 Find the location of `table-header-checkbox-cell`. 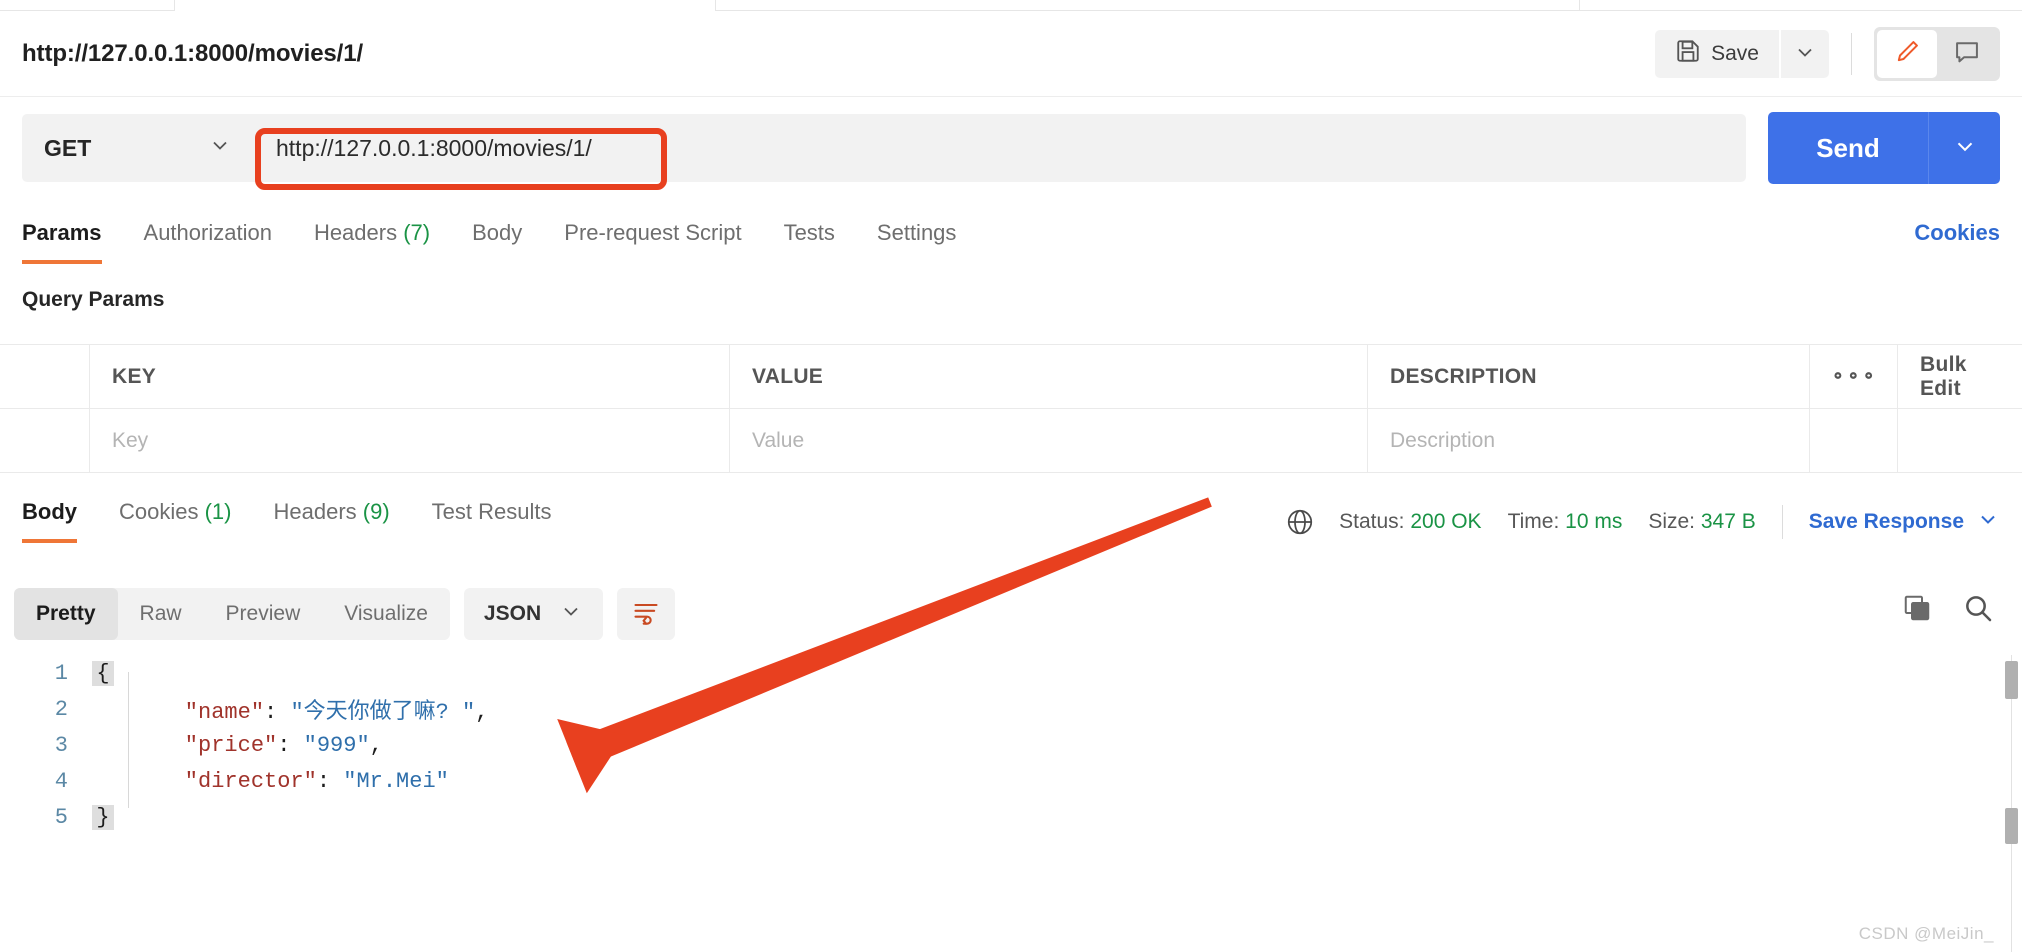

table-header-checkbox-cell is located at coordinates (45, 376).